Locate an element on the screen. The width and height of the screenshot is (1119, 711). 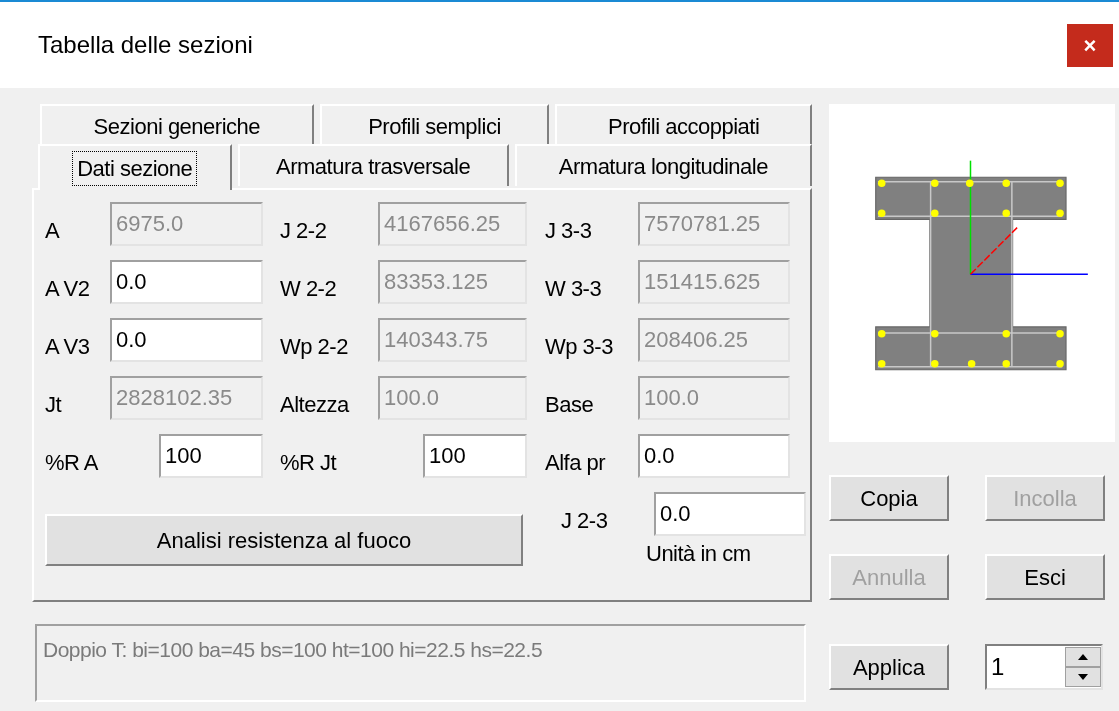
field-label: Wp 2-2 is located at coordinates (314, 347).